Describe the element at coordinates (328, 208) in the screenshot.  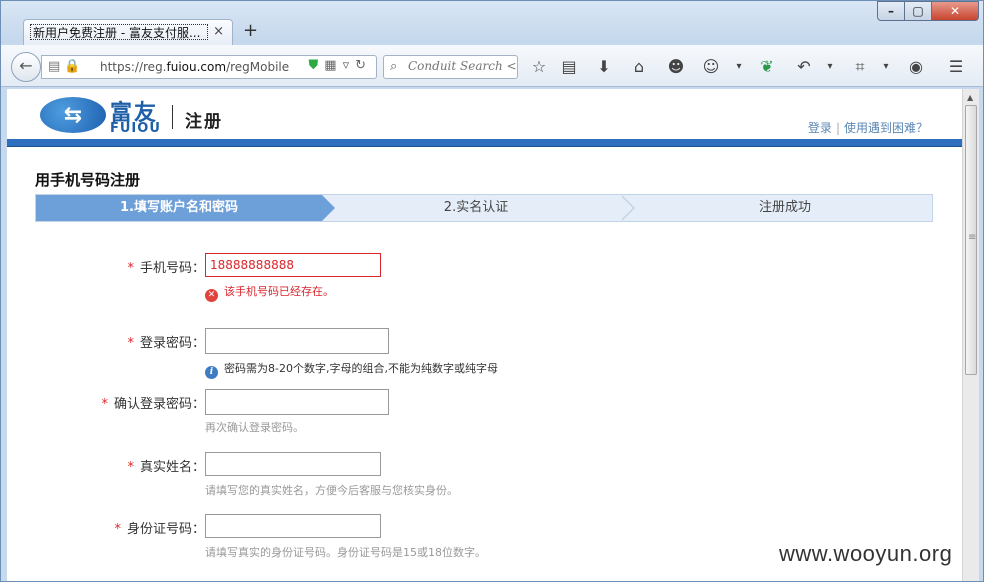
I see `step-1-arrow` at that location.